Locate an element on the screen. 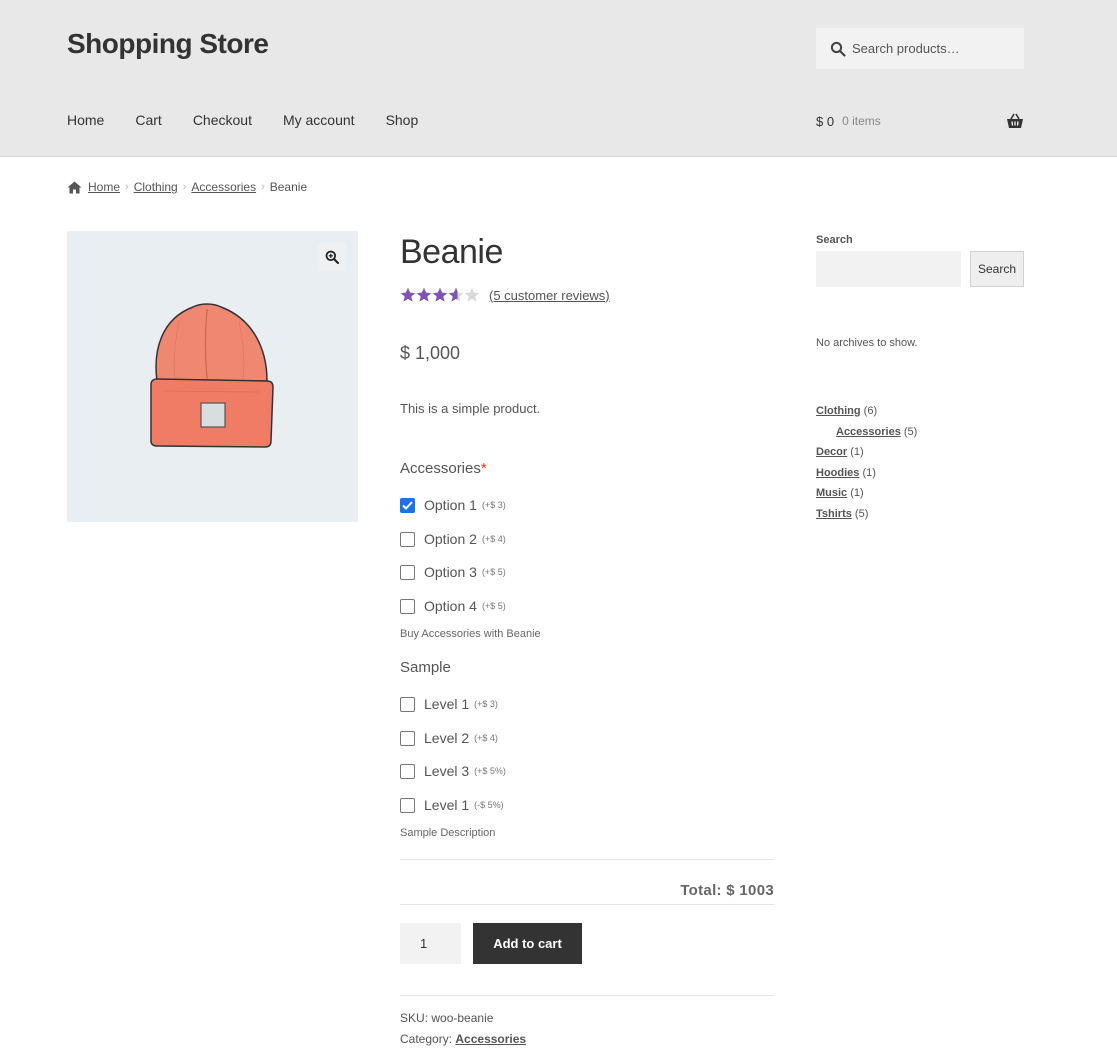  category-item: Hoodies (1) is located at coordinates (866, 475).